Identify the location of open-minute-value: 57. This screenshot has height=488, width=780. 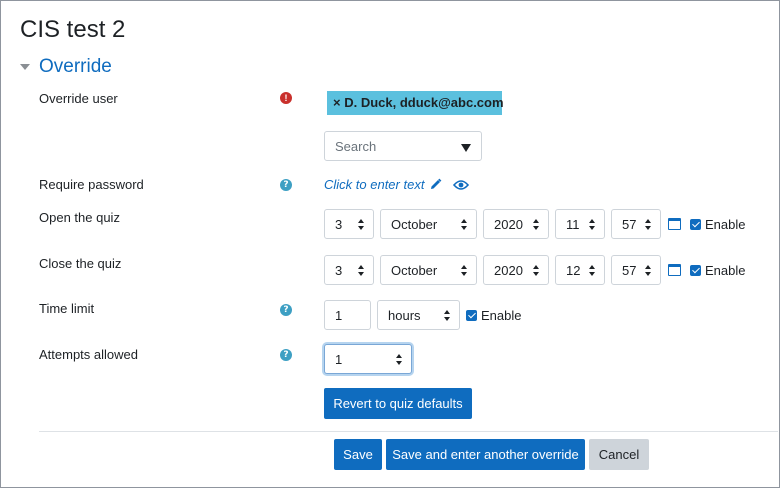
(629, 224).